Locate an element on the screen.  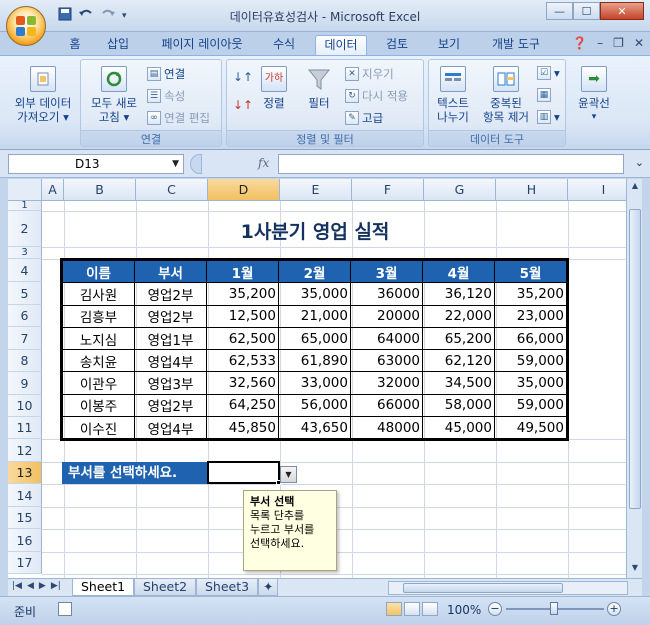
row-header-6: 6 is located at coordinates (25, 316).